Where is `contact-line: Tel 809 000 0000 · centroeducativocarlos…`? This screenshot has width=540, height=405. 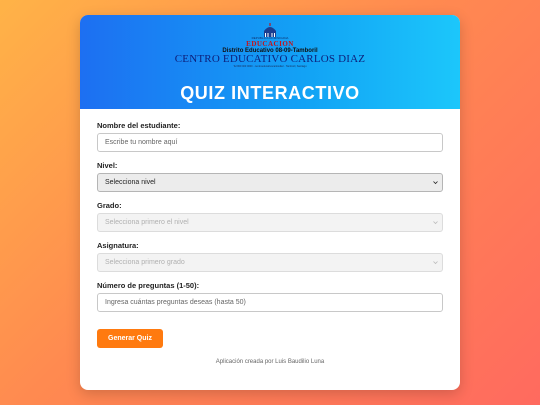 contact-line: Tel 809 000 0000 · centroeducativocarlos… is located at coordinates (270, 66).